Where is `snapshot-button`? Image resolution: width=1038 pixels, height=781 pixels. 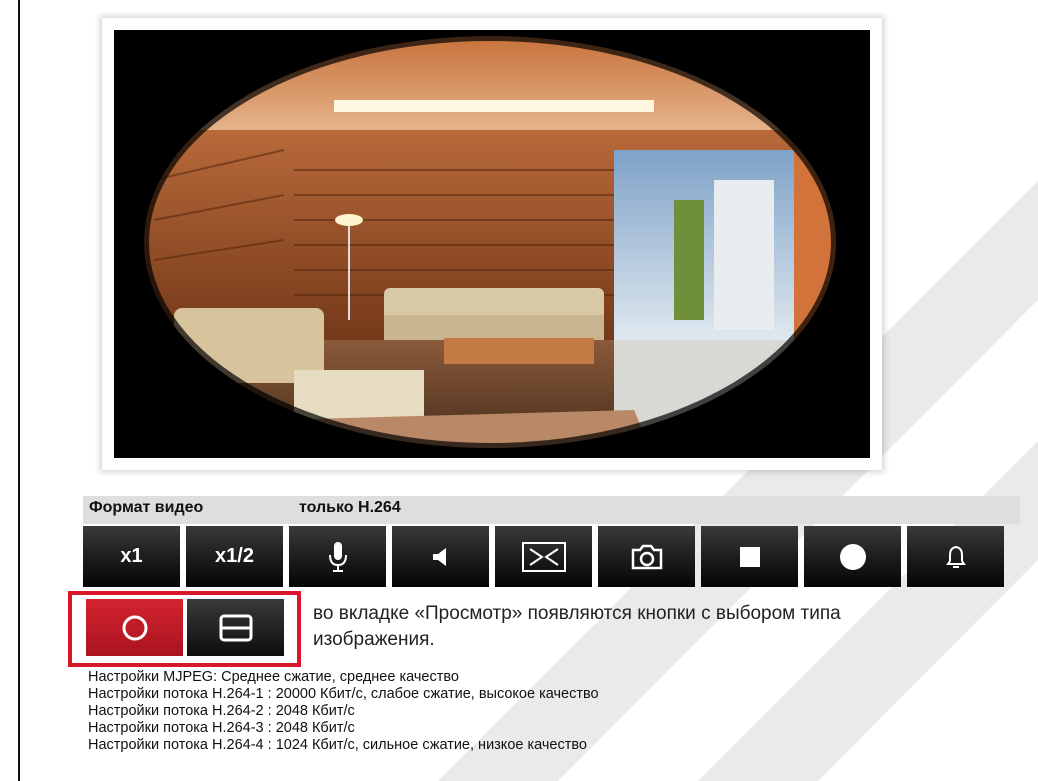 snapshot-button is located at coordinates (646, 556).